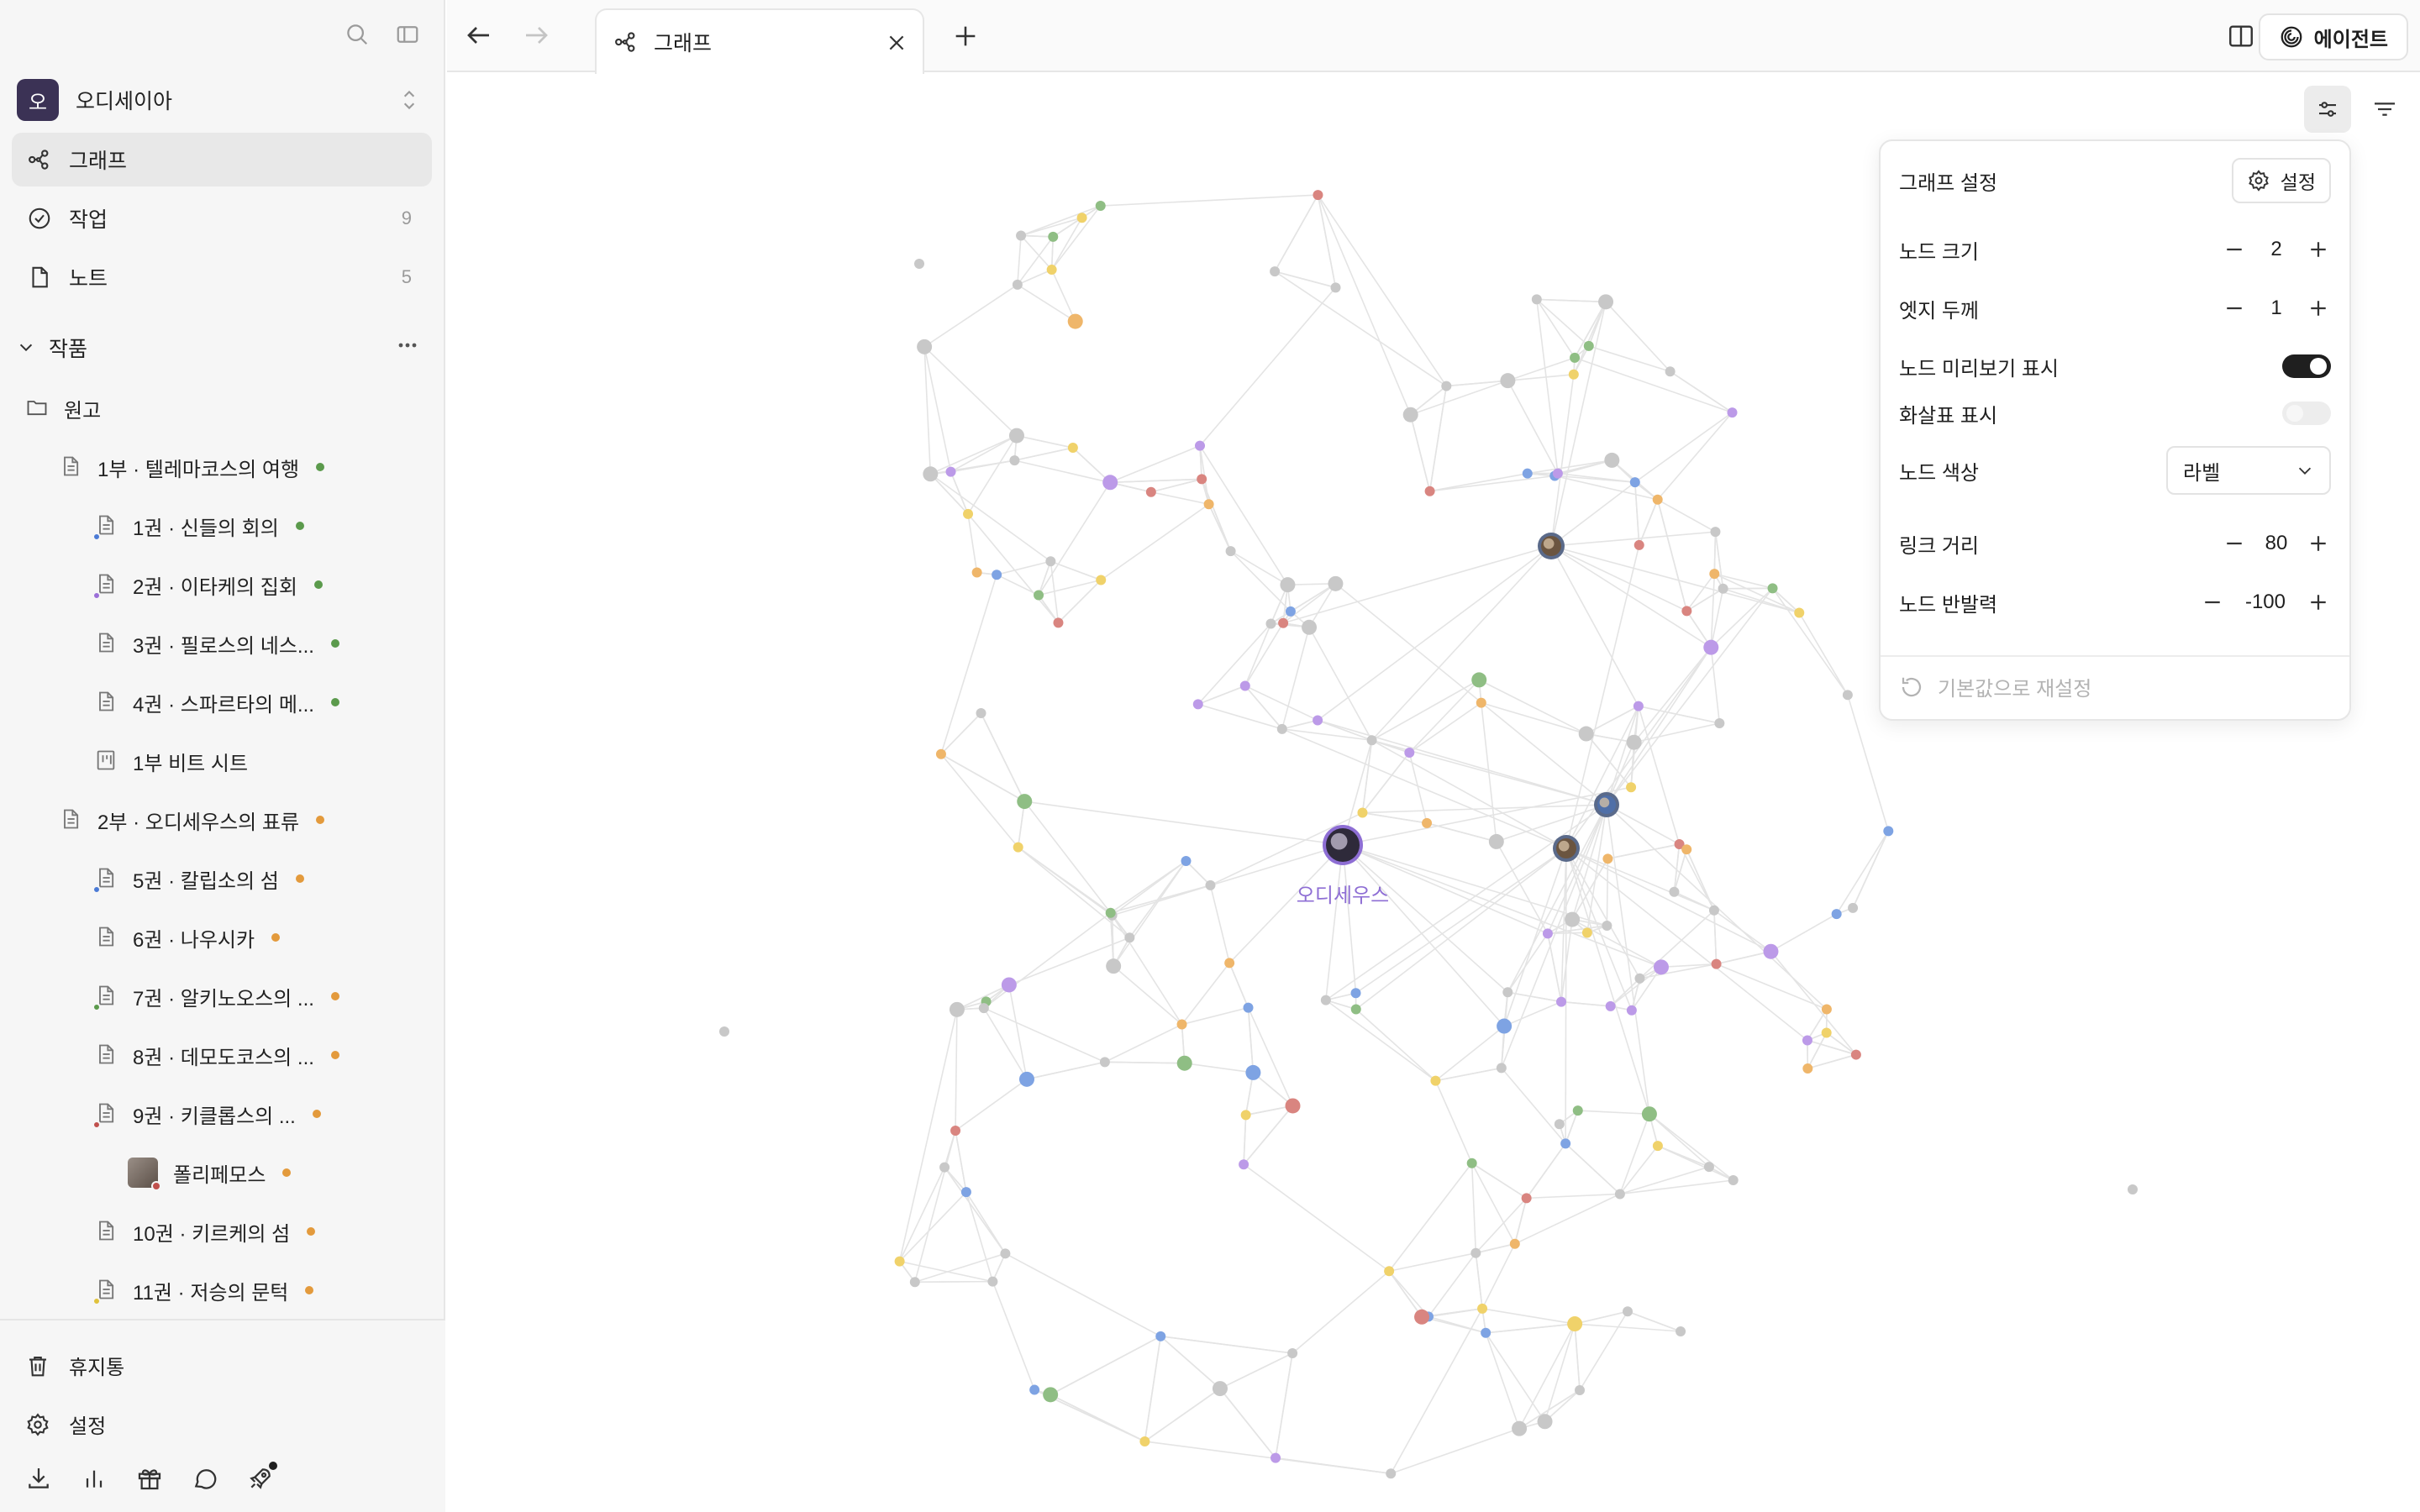 This screenshot has height=1512, width=2420. I want to click on tab-graph: 그래프, so click(759, 41).